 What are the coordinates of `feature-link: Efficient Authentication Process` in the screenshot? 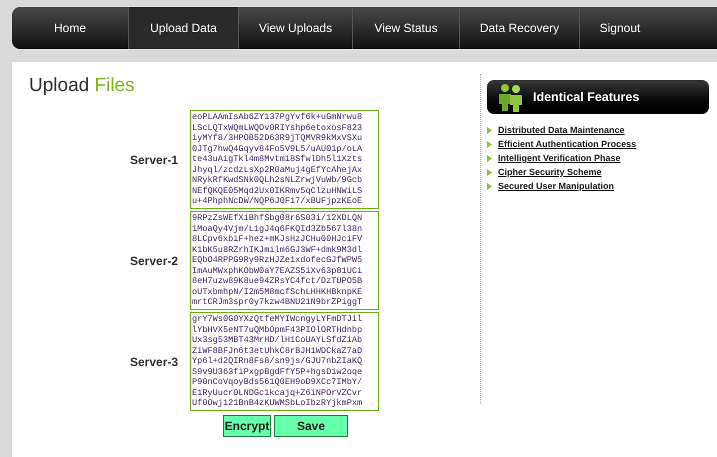 It's located at (567, 144).